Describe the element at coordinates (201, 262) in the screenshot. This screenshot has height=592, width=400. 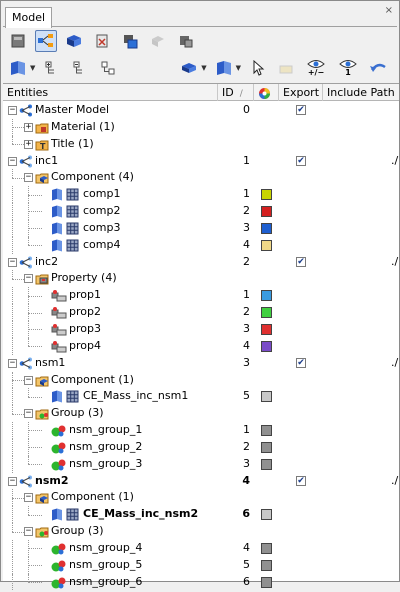
I see `table-row: − inc2 2 ✔ ./` at that location.